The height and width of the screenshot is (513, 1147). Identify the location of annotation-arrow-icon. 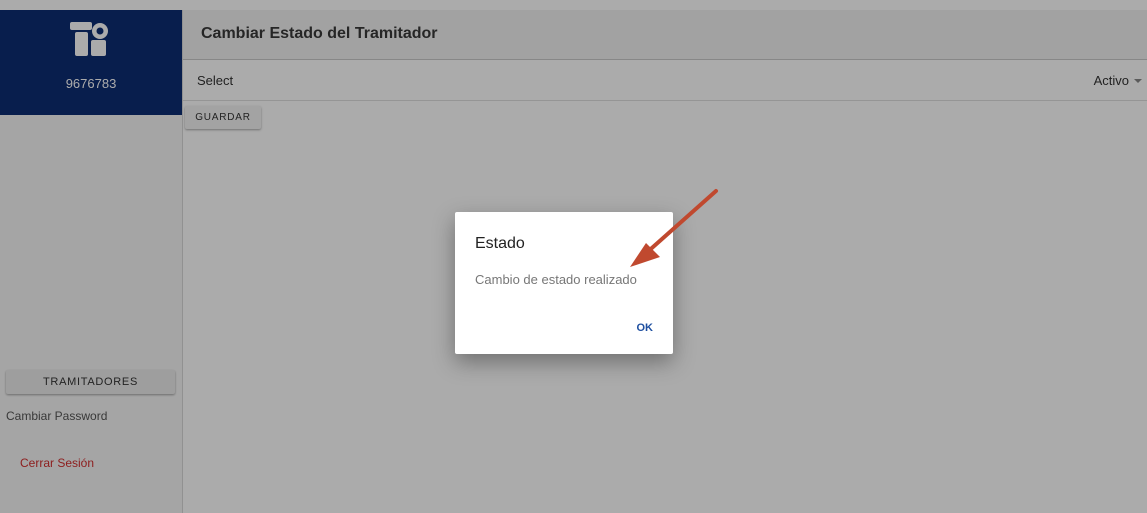
(674, 228).